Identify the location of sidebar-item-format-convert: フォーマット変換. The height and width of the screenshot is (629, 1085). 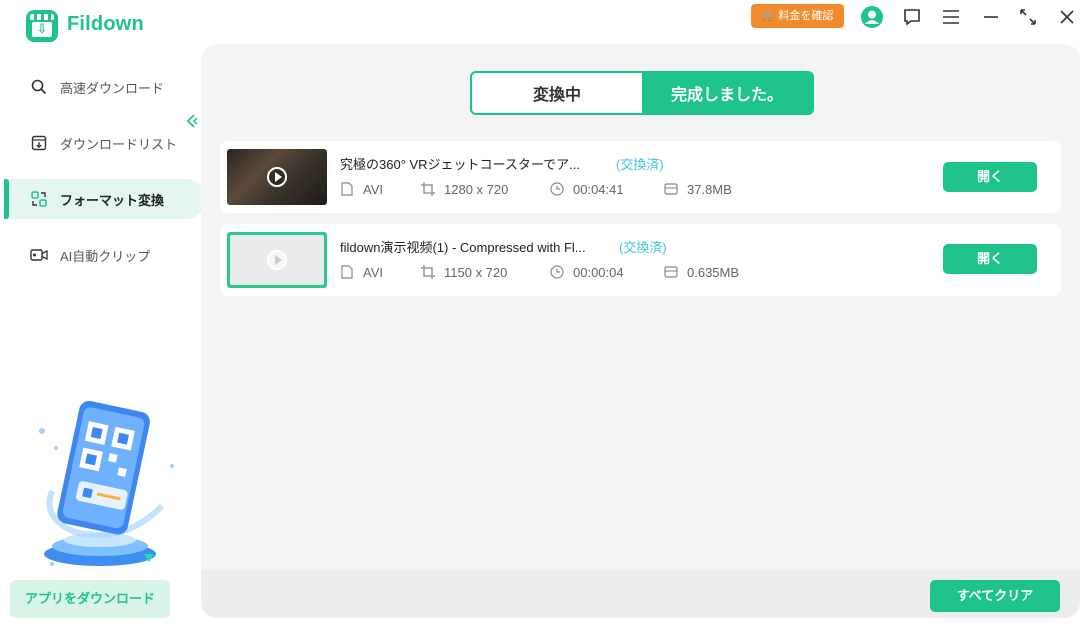
(105, 199).